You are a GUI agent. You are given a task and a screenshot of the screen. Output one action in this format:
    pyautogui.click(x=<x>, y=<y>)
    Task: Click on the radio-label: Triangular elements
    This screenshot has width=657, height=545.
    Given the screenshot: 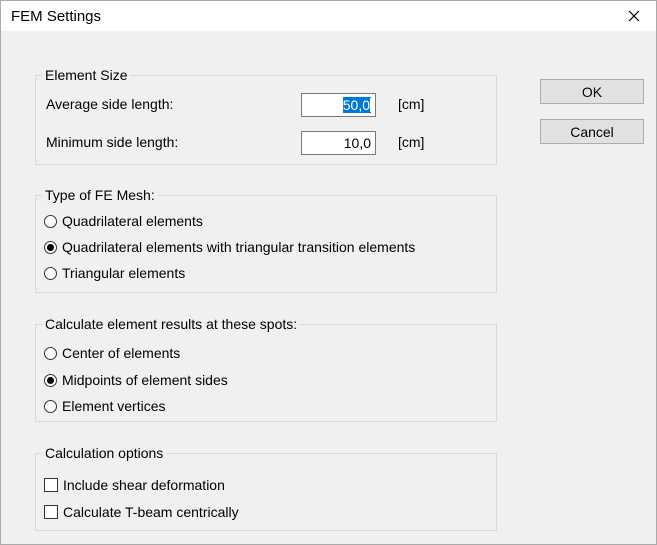 What is the action you would take?
    pyautogui.click(x=124, y=273)
    